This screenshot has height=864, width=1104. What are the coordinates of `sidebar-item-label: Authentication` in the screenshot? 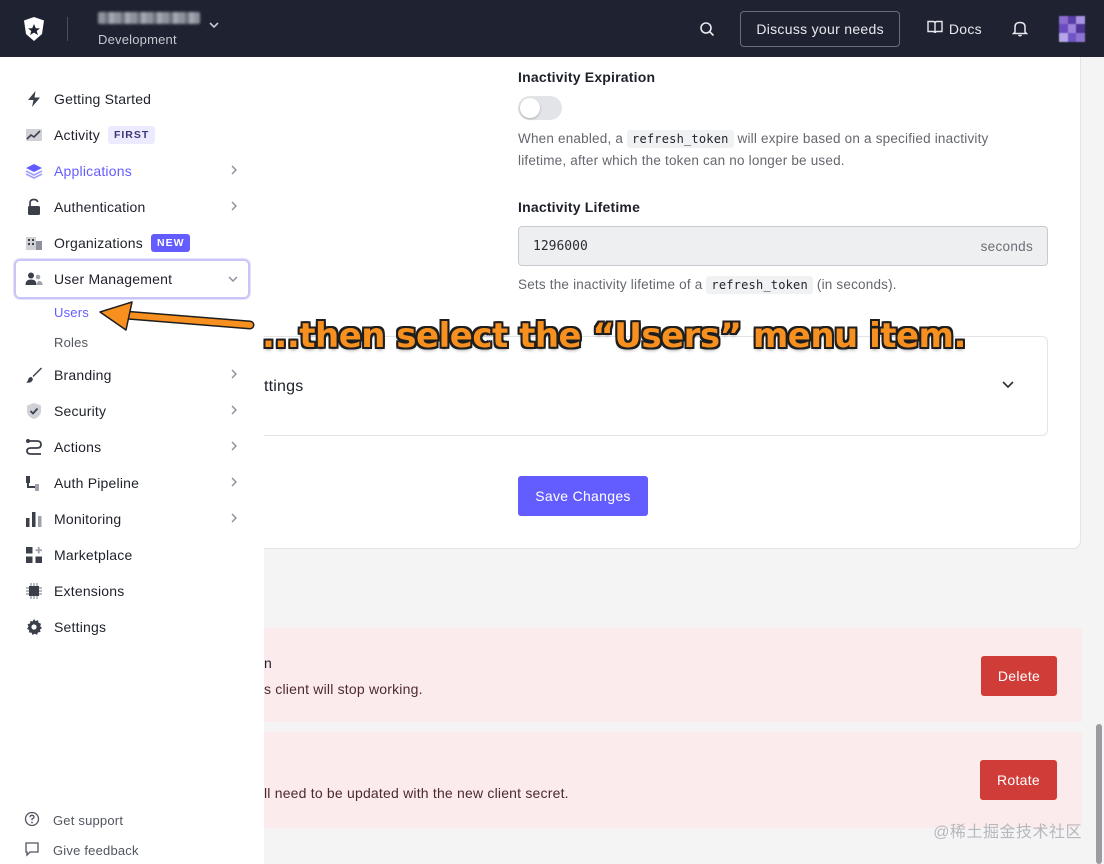 It's located at (100, 207).